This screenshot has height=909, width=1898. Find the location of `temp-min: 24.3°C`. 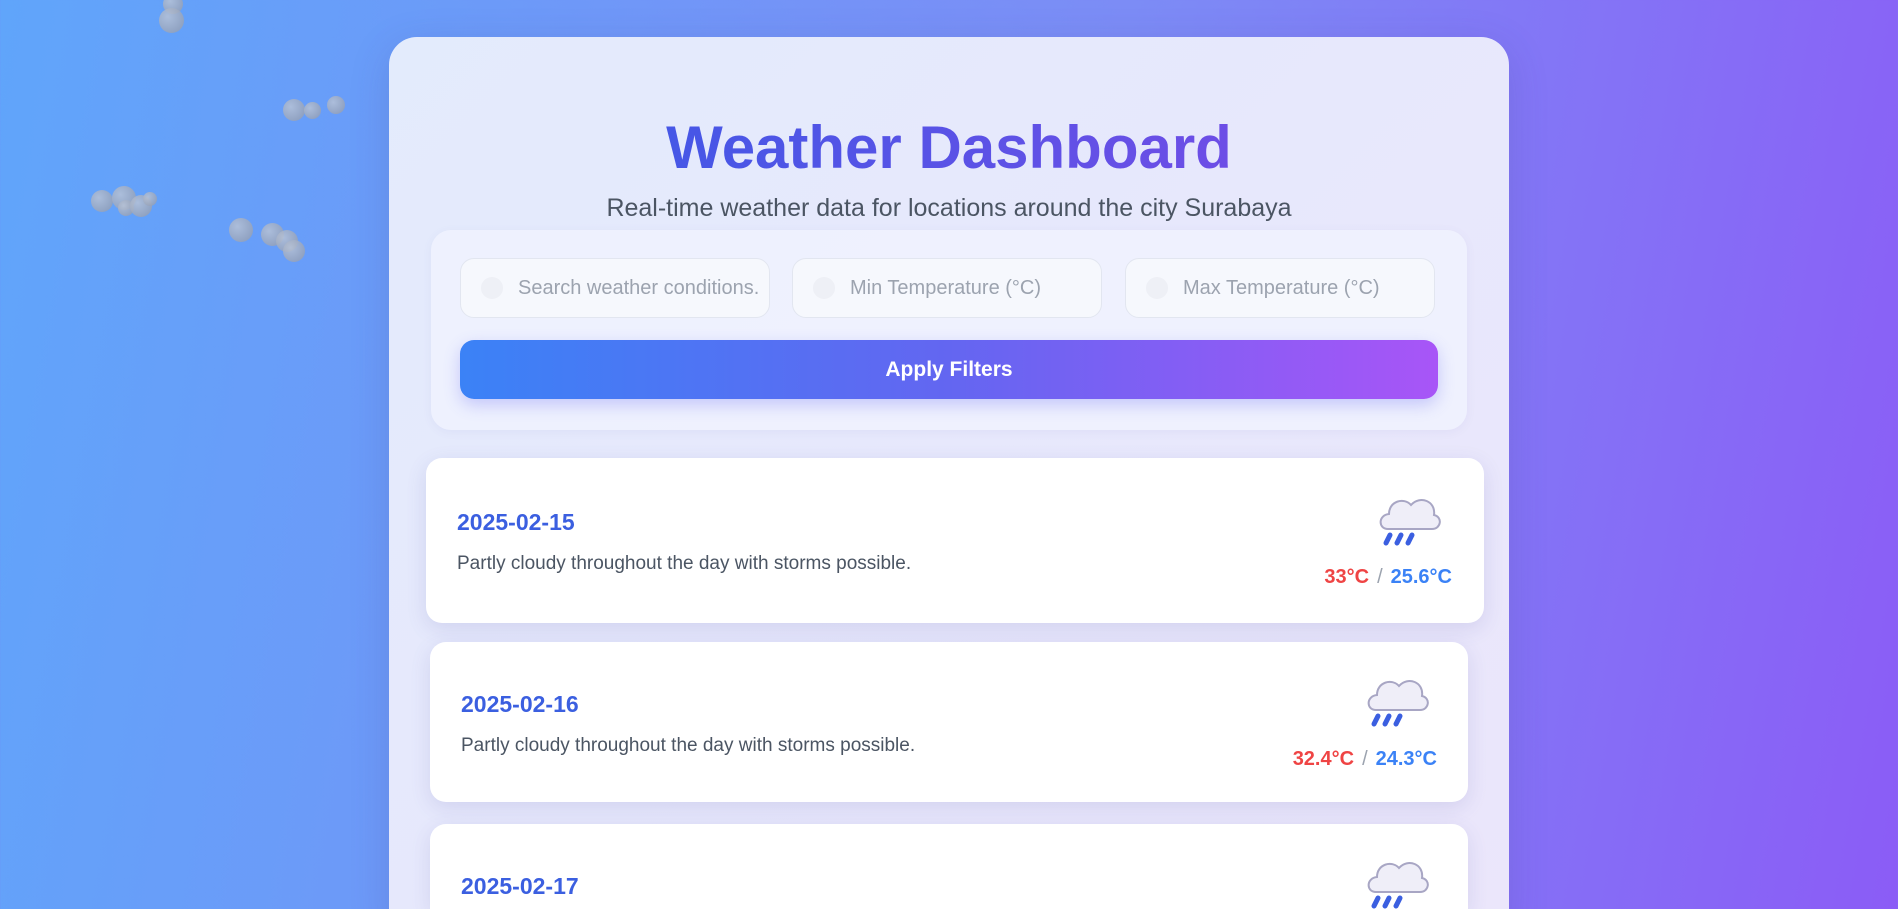

temp-min: 24.3°C is located at coordinates (1406, 759).